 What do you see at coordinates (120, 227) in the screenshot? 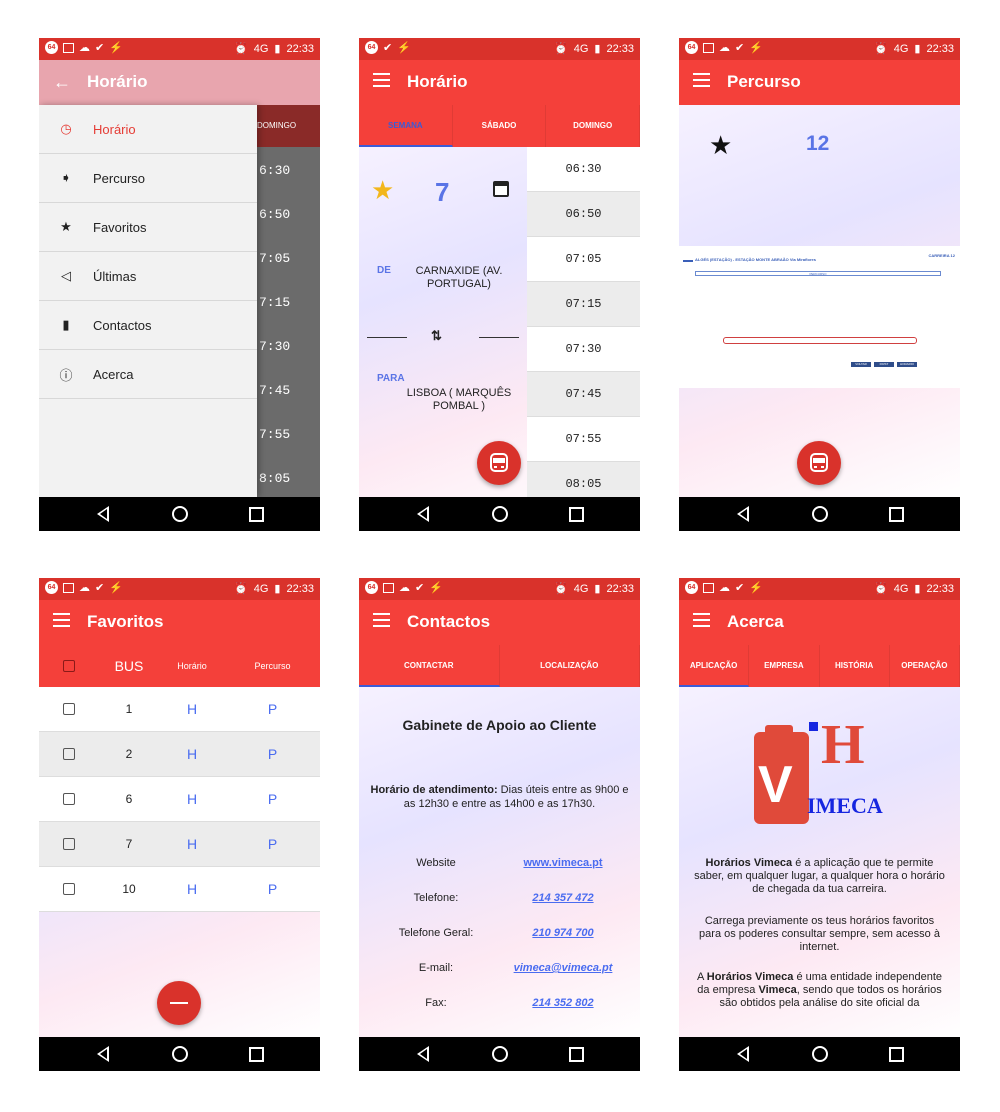
I see `drawer-item-label: Favoritos` at bounding box center [120, 227].